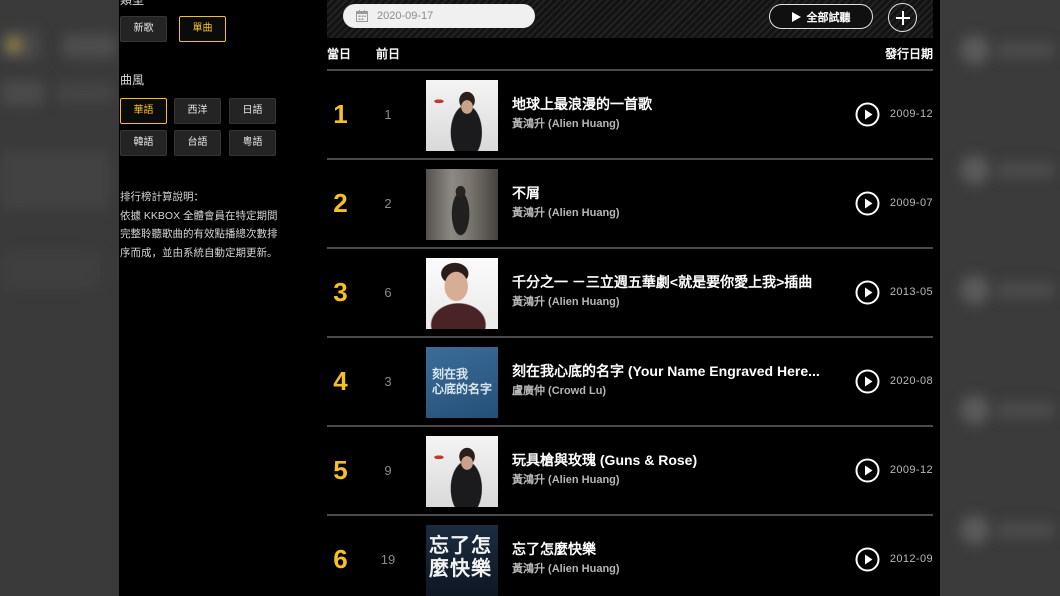 The height and width of the screenshot is (596, 1060). Describe the element at coordinates (388, 470) in the screenshot. I see `rank-previous: 9` at that location.